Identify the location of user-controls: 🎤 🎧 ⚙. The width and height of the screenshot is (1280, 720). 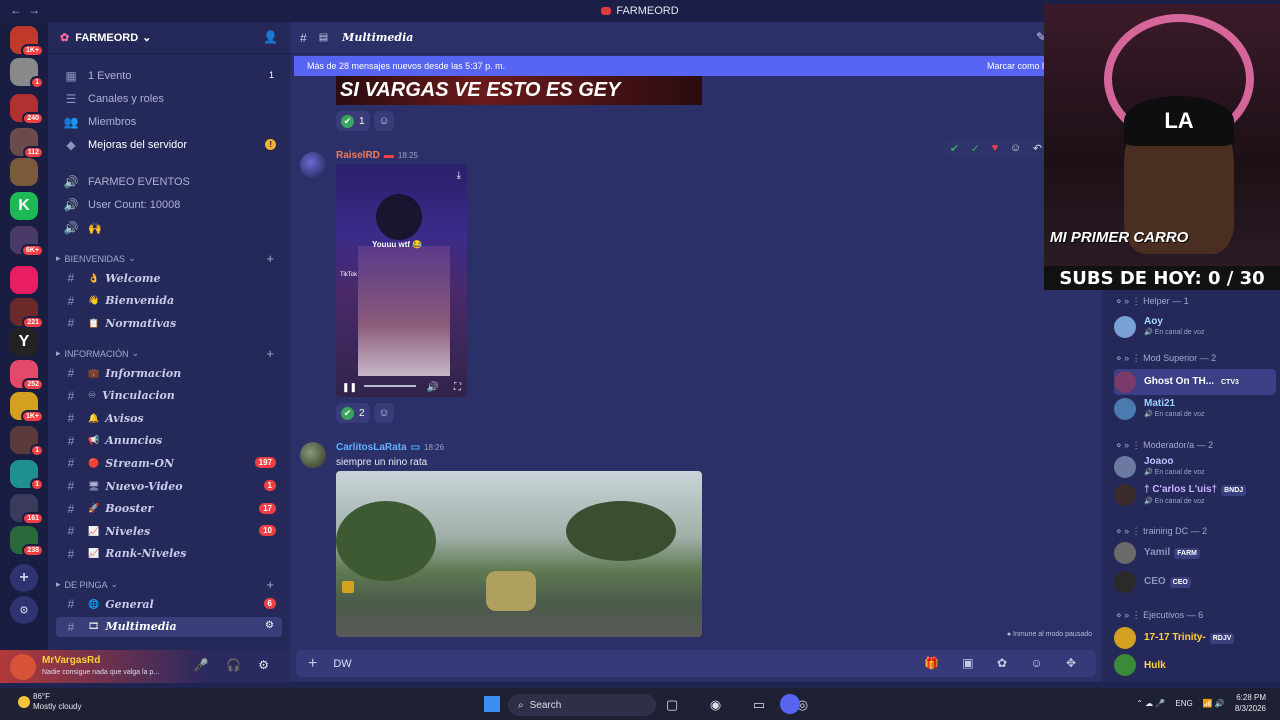
(235, 665).